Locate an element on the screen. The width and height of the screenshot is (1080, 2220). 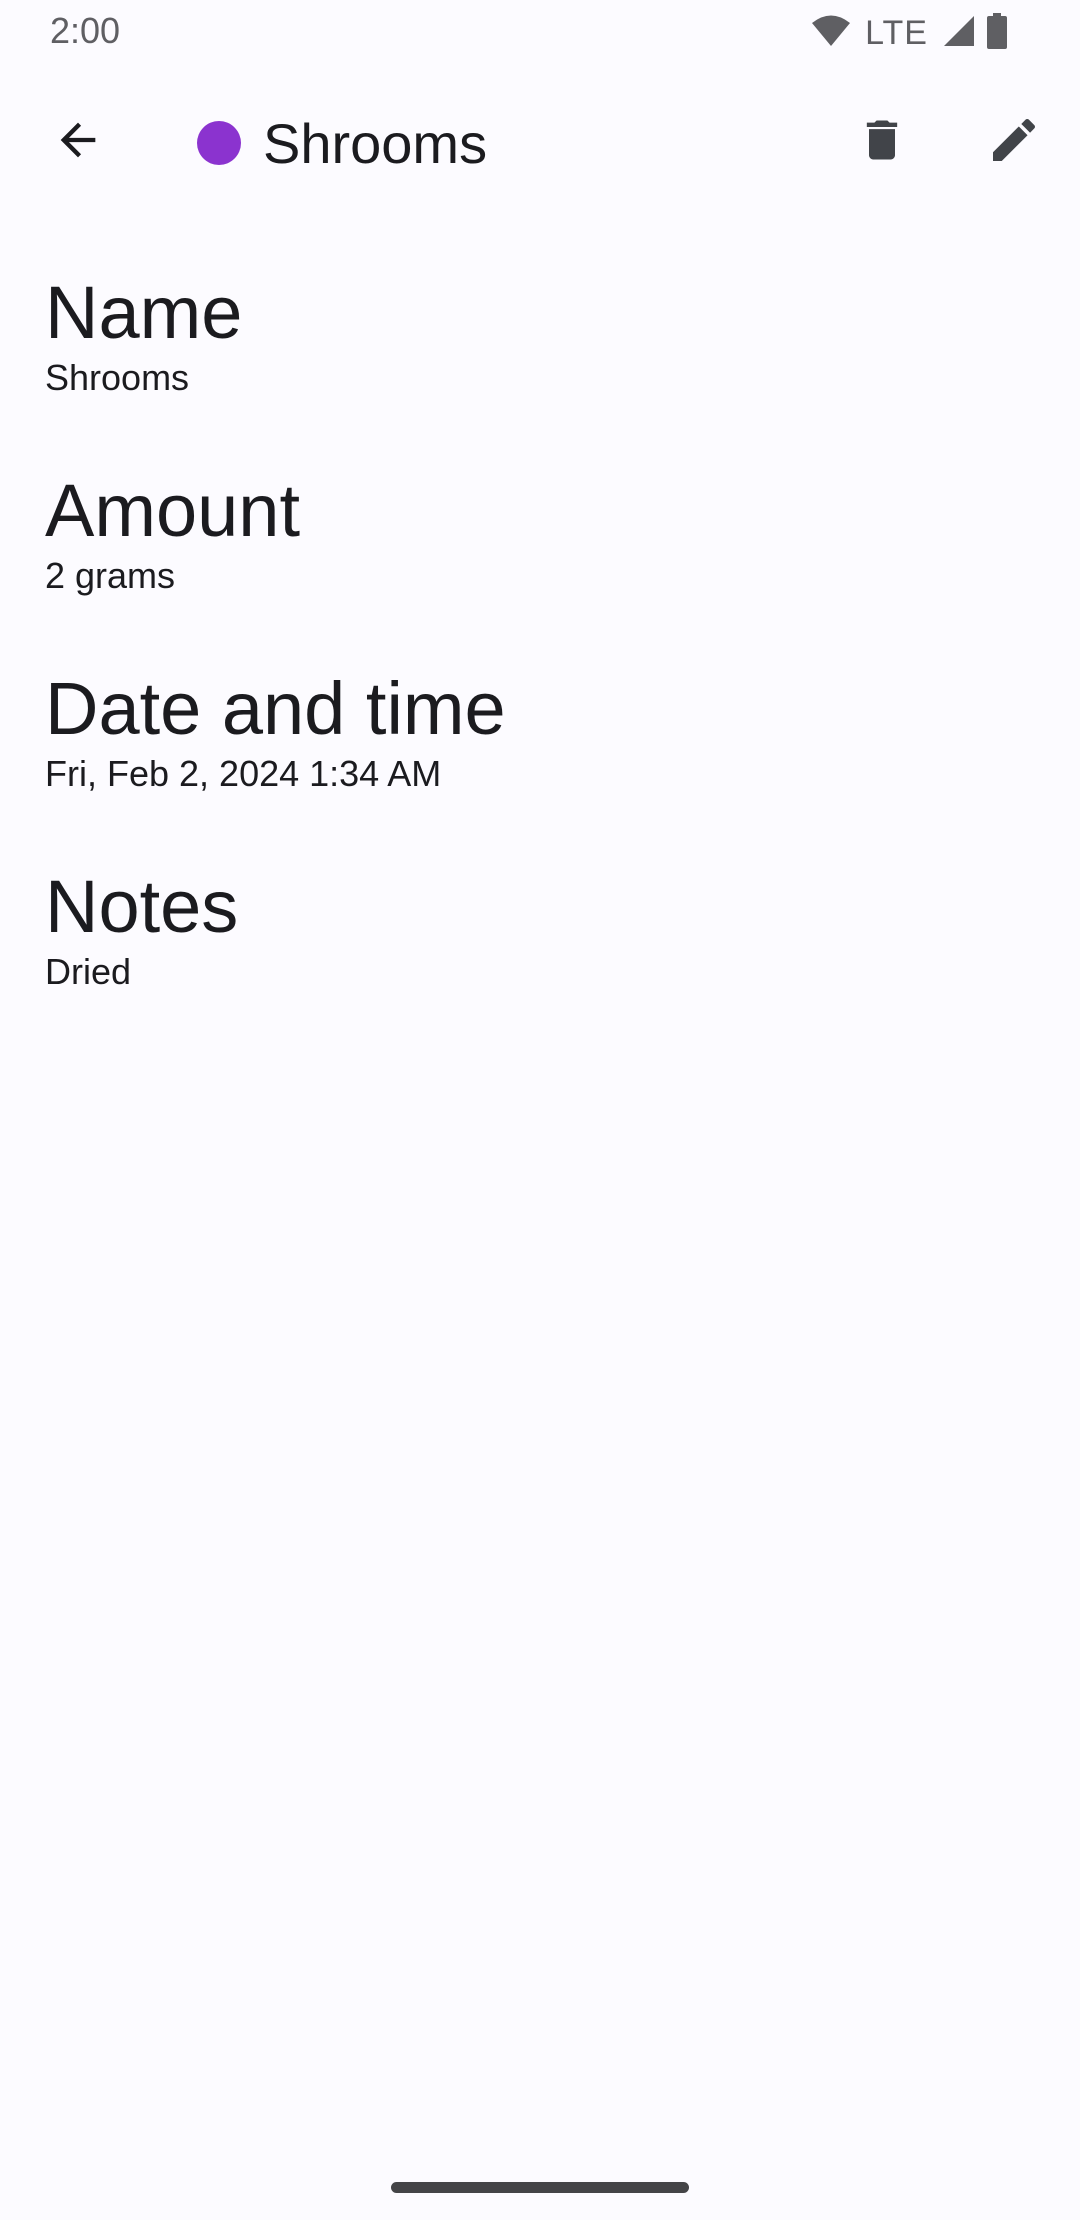
field-notes: Notes Dried is located at coordinates (540, 961).